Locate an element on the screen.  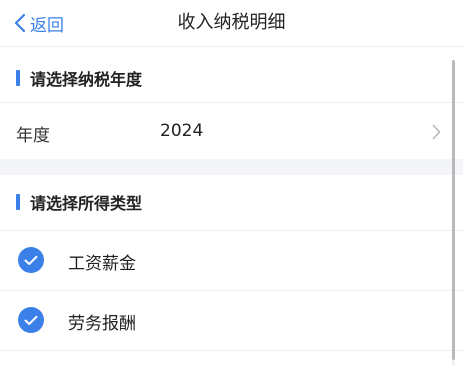
section-gap is located at coordinates (231, 167).